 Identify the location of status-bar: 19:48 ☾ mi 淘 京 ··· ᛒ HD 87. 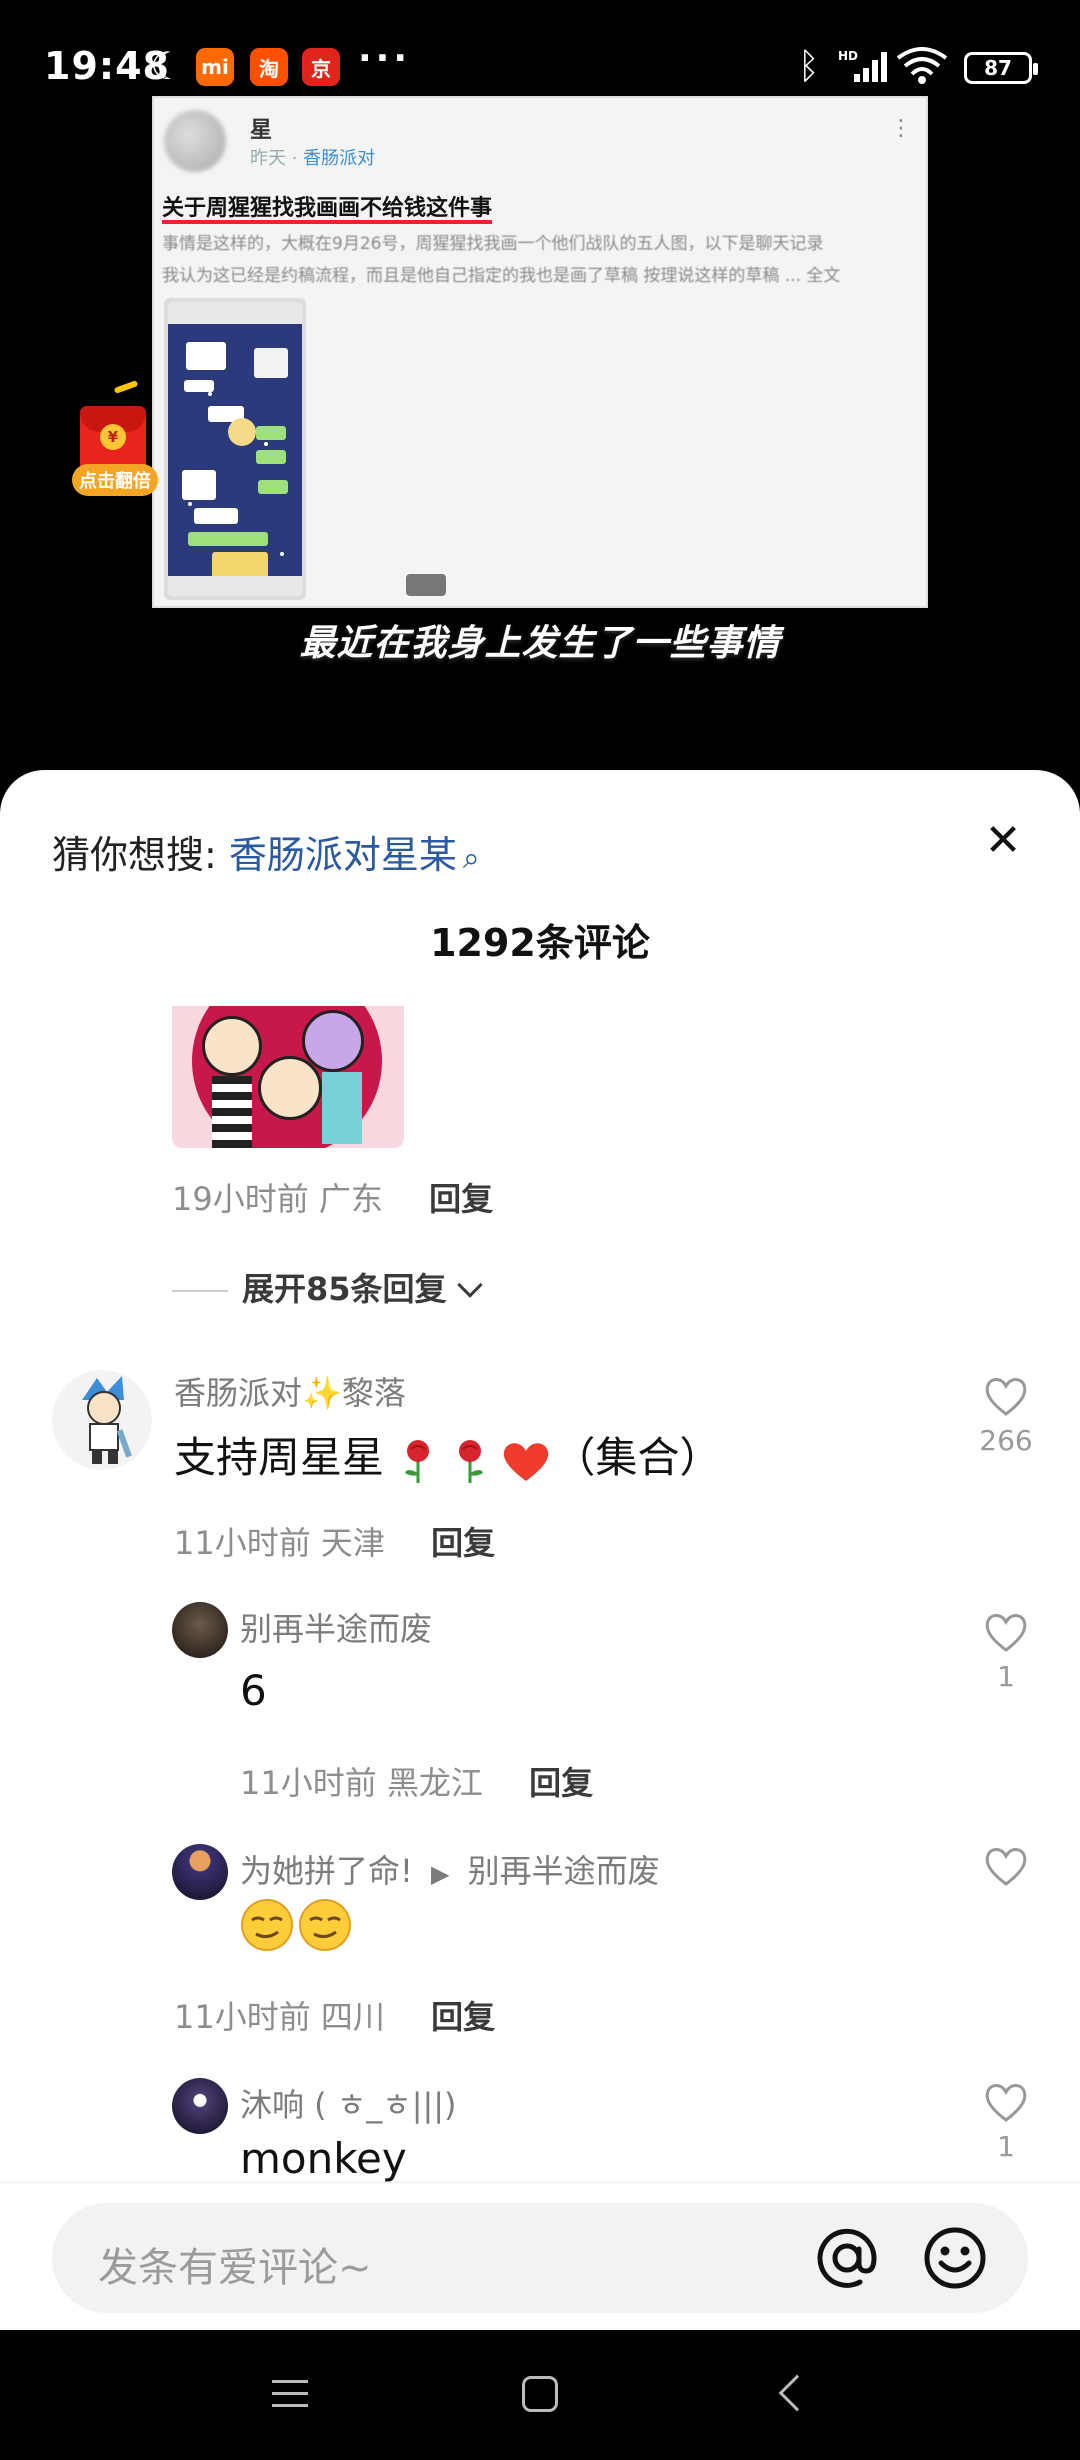
(540, 65).